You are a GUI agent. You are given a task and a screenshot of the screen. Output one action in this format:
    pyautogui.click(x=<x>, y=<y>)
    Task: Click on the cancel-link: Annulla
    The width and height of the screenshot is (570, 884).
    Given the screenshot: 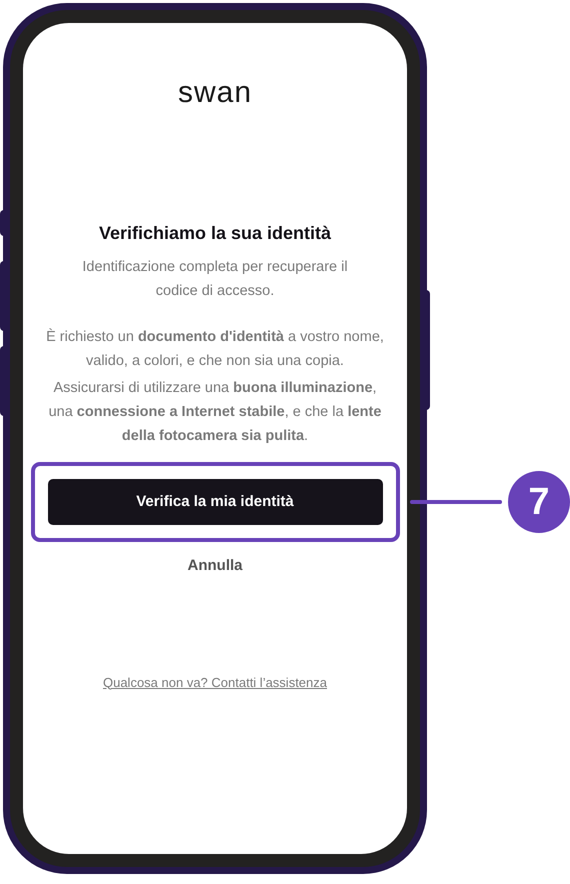 What is the action you would take?
    pyautogui.click(x=215, y=566)
    